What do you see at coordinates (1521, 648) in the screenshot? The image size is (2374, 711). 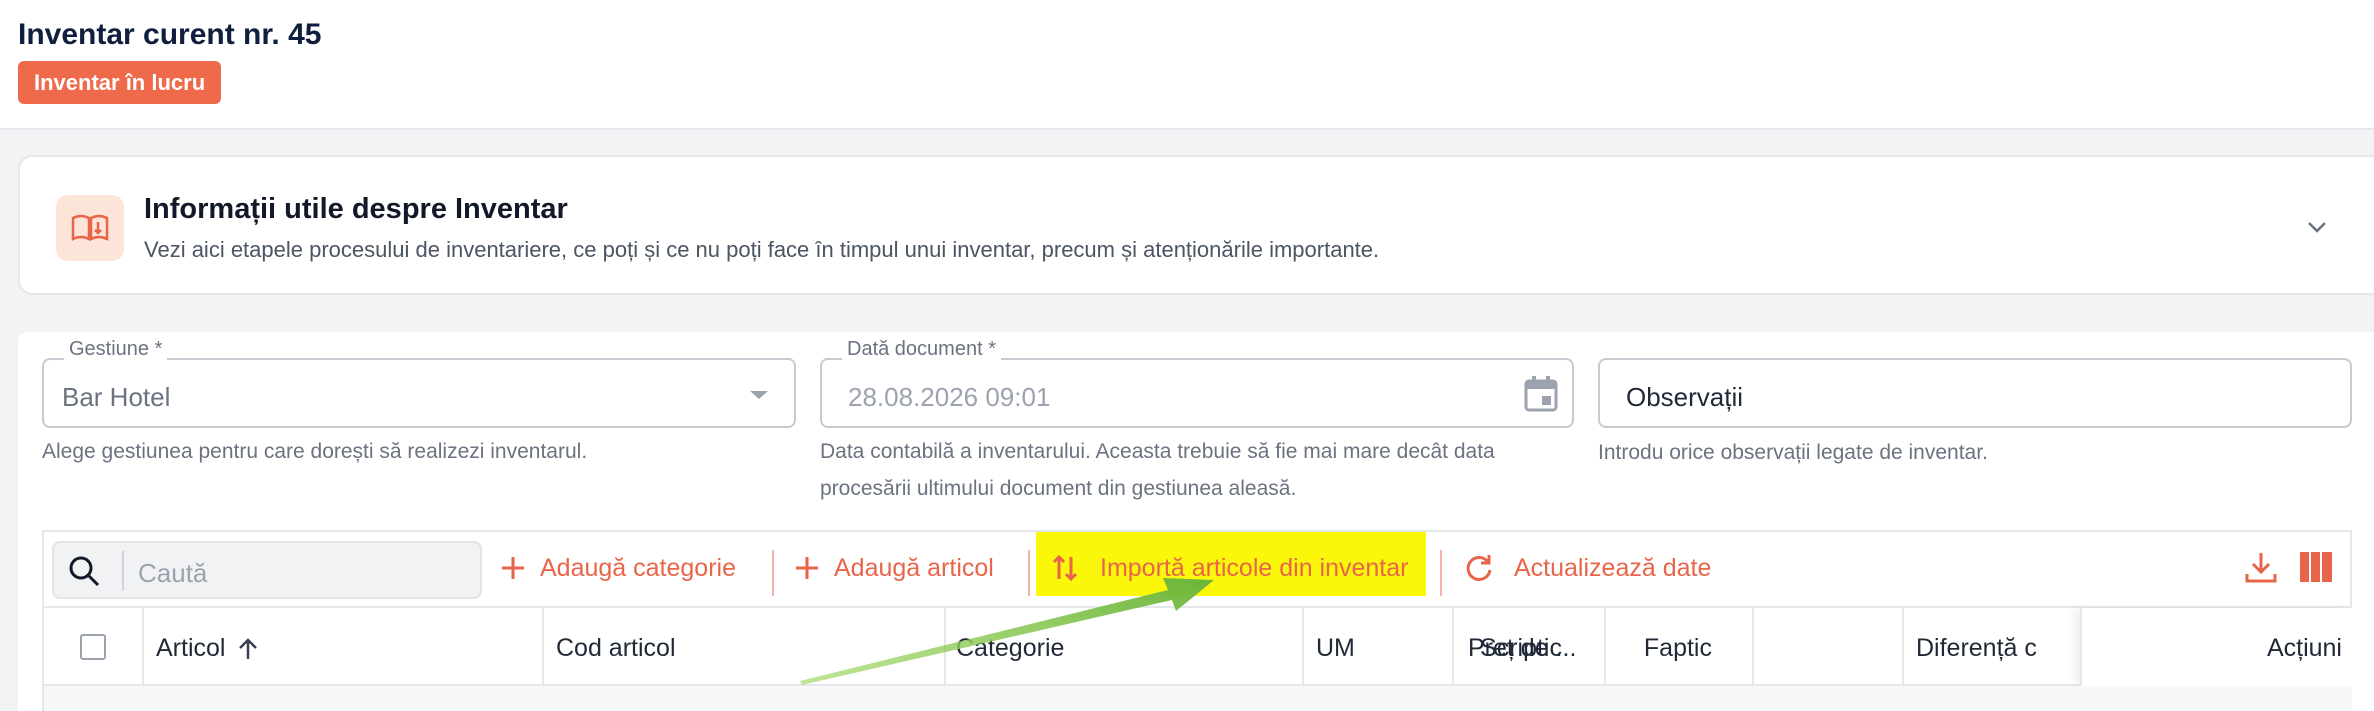 I see `column-header-scriptic: Scriptic` at bounding box center [1521, 648].